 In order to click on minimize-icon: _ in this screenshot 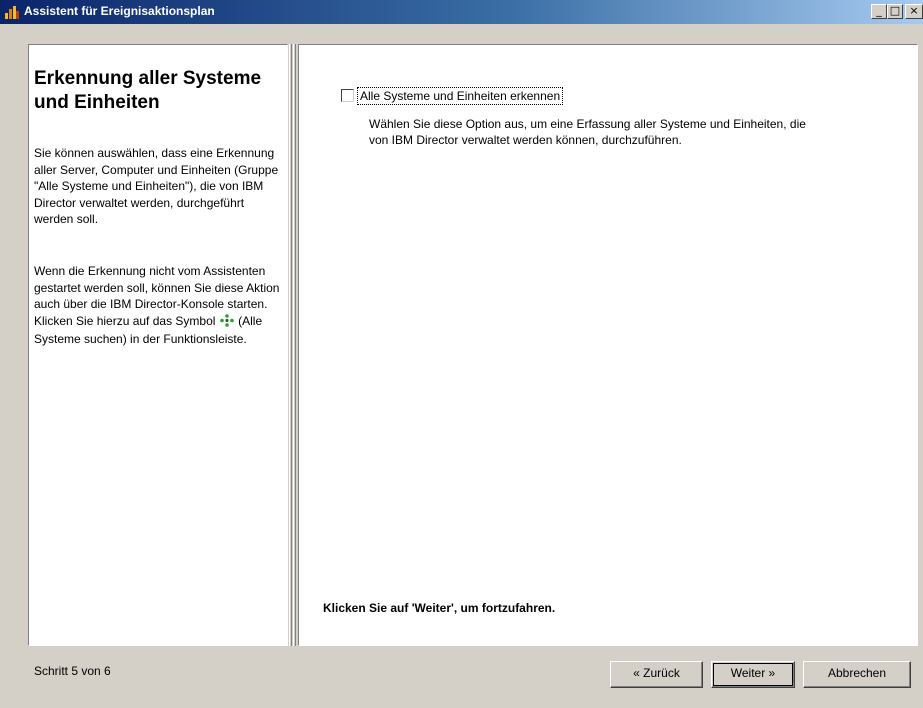, I will do `click(879, 10)`.